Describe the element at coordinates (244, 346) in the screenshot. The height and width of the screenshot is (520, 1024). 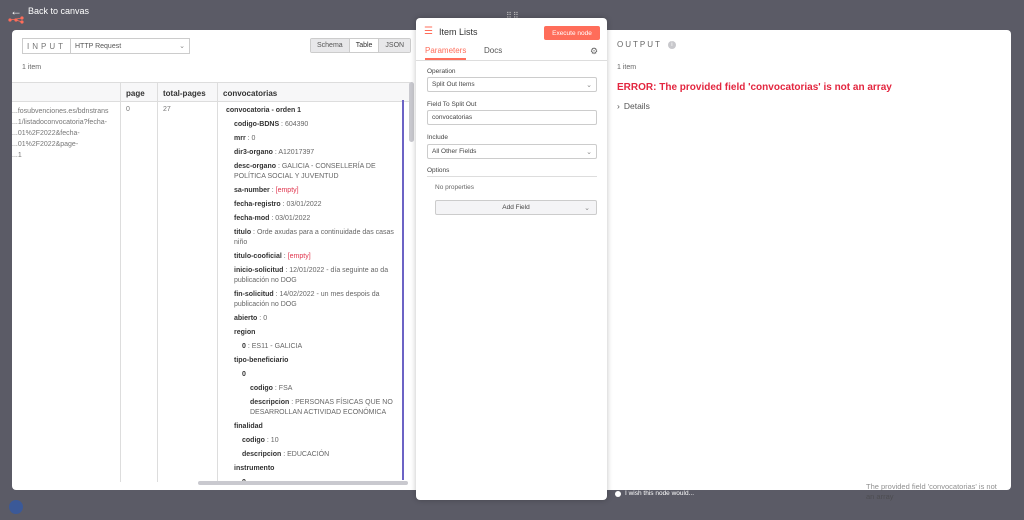
I see `tree-key: 0` at that location.